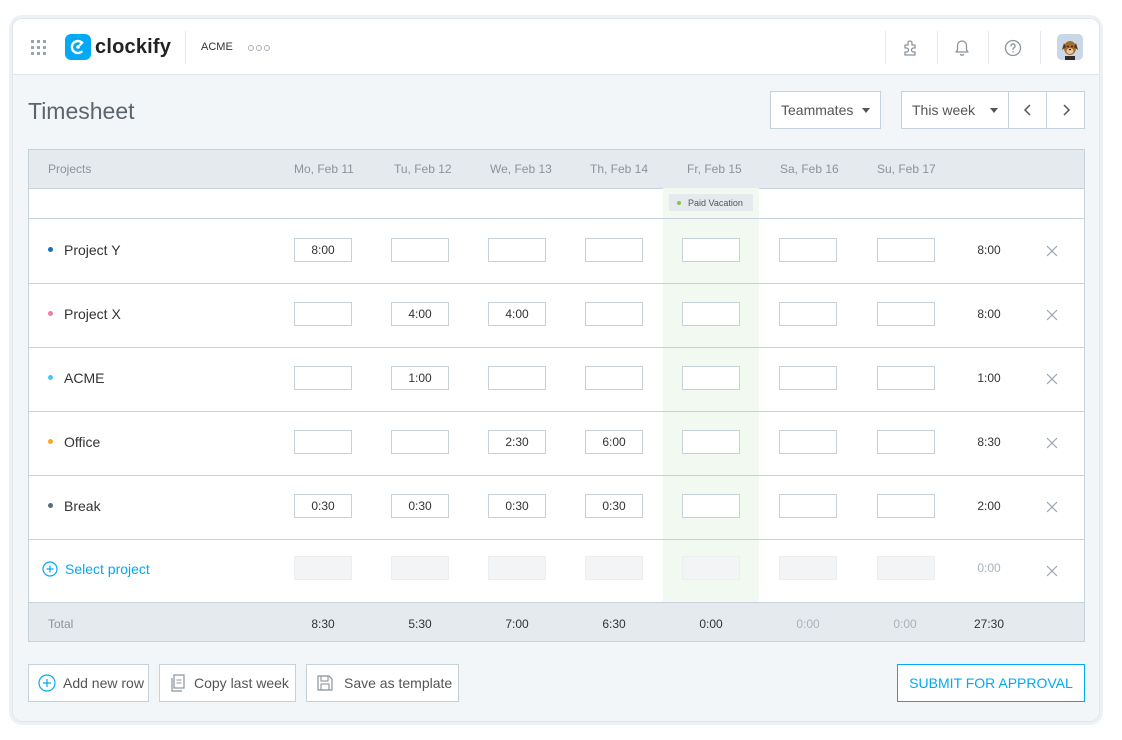 The image size is (1122, 740). What do you see at coordinates (1027, 110) in the screenshot?
I see `previous-week-button` at bounding box center [1027, 110].